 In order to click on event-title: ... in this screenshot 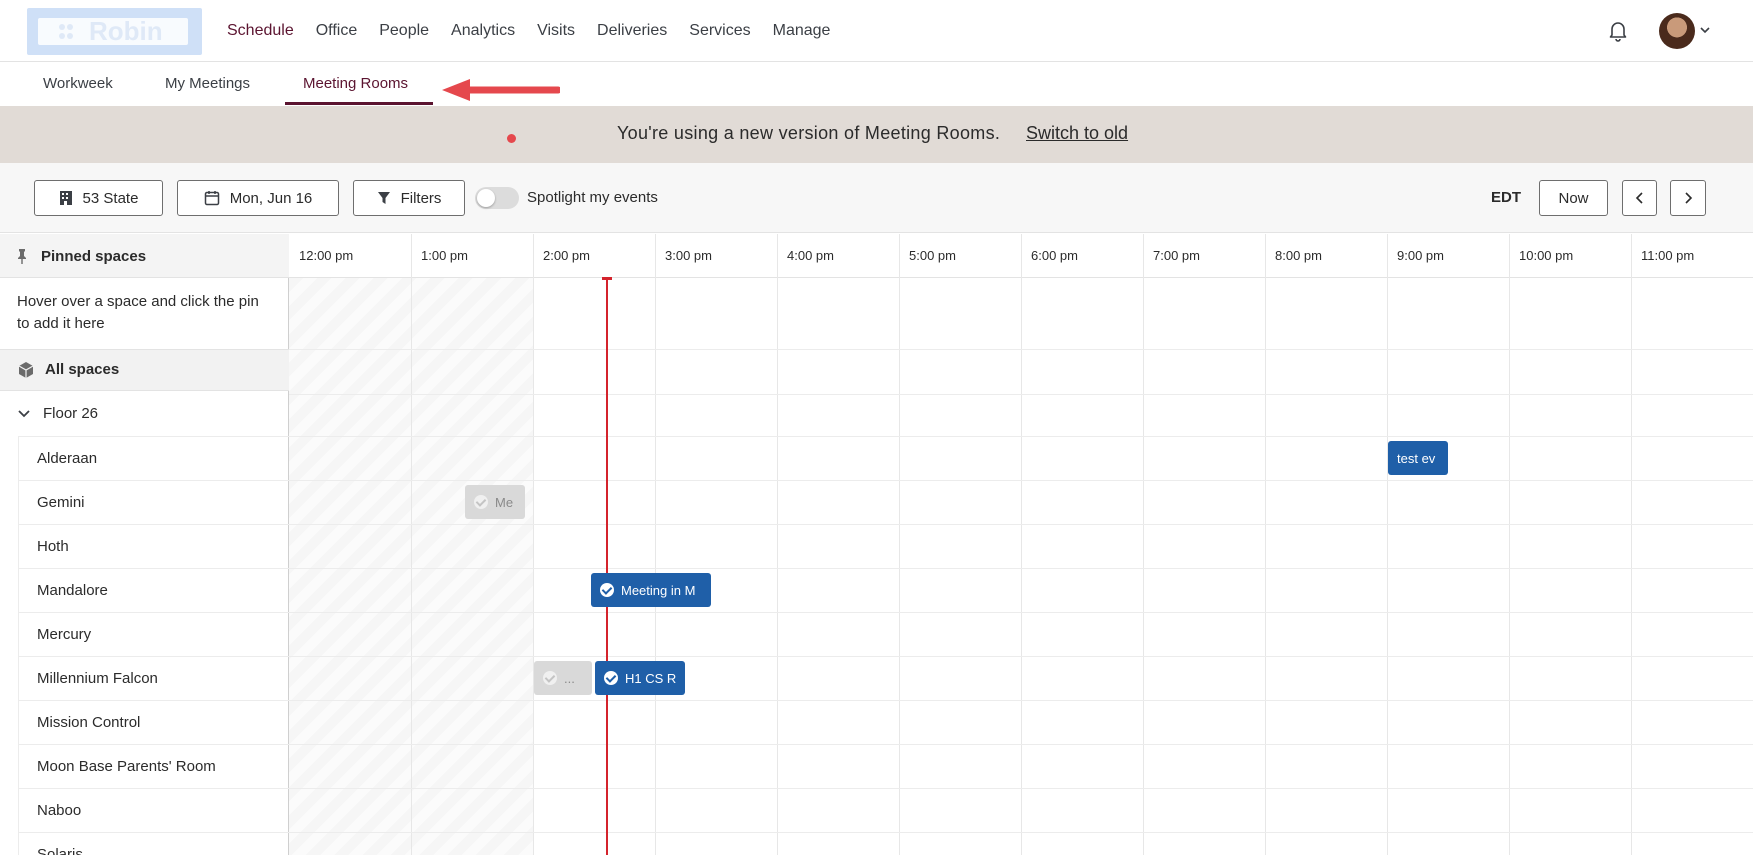, I will do `click(569, 678)`.